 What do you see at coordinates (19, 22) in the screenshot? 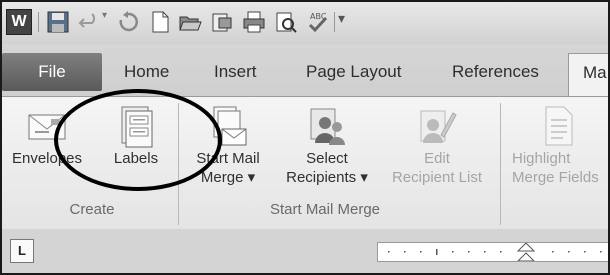
I see `word-logo-icon: W` at bounding box center [19, 22].